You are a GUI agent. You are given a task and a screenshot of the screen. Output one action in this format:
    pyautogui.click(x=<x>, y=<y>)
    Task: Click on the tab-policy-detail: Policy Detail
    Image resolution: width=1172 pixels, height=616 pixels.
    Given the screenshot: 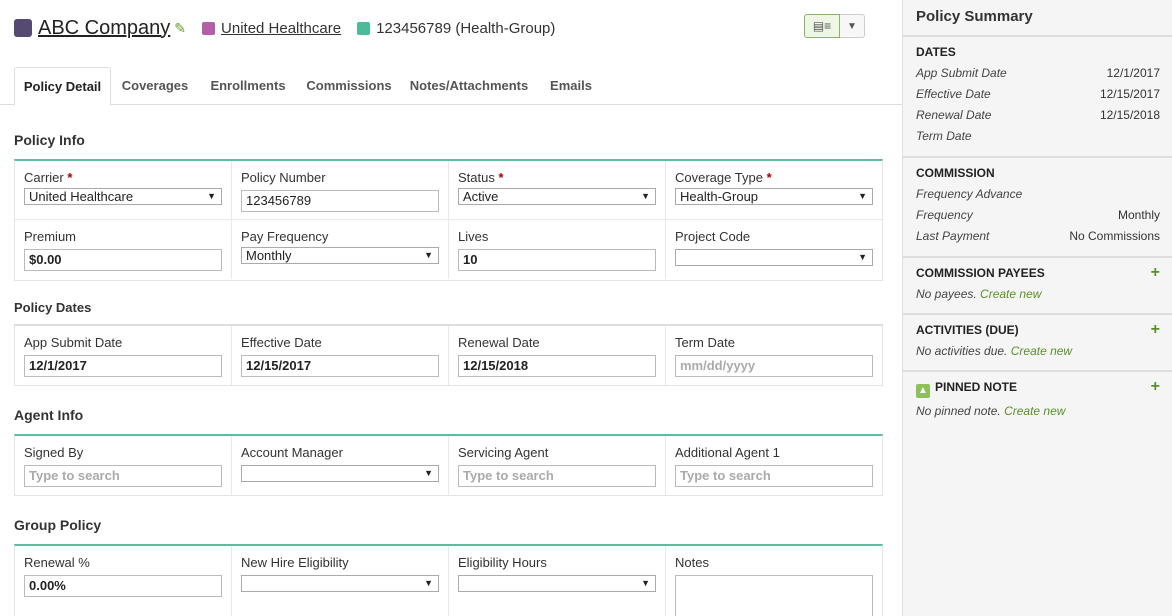 What is the action you would take?
    pyautogui.click(x=62, y=86)
    